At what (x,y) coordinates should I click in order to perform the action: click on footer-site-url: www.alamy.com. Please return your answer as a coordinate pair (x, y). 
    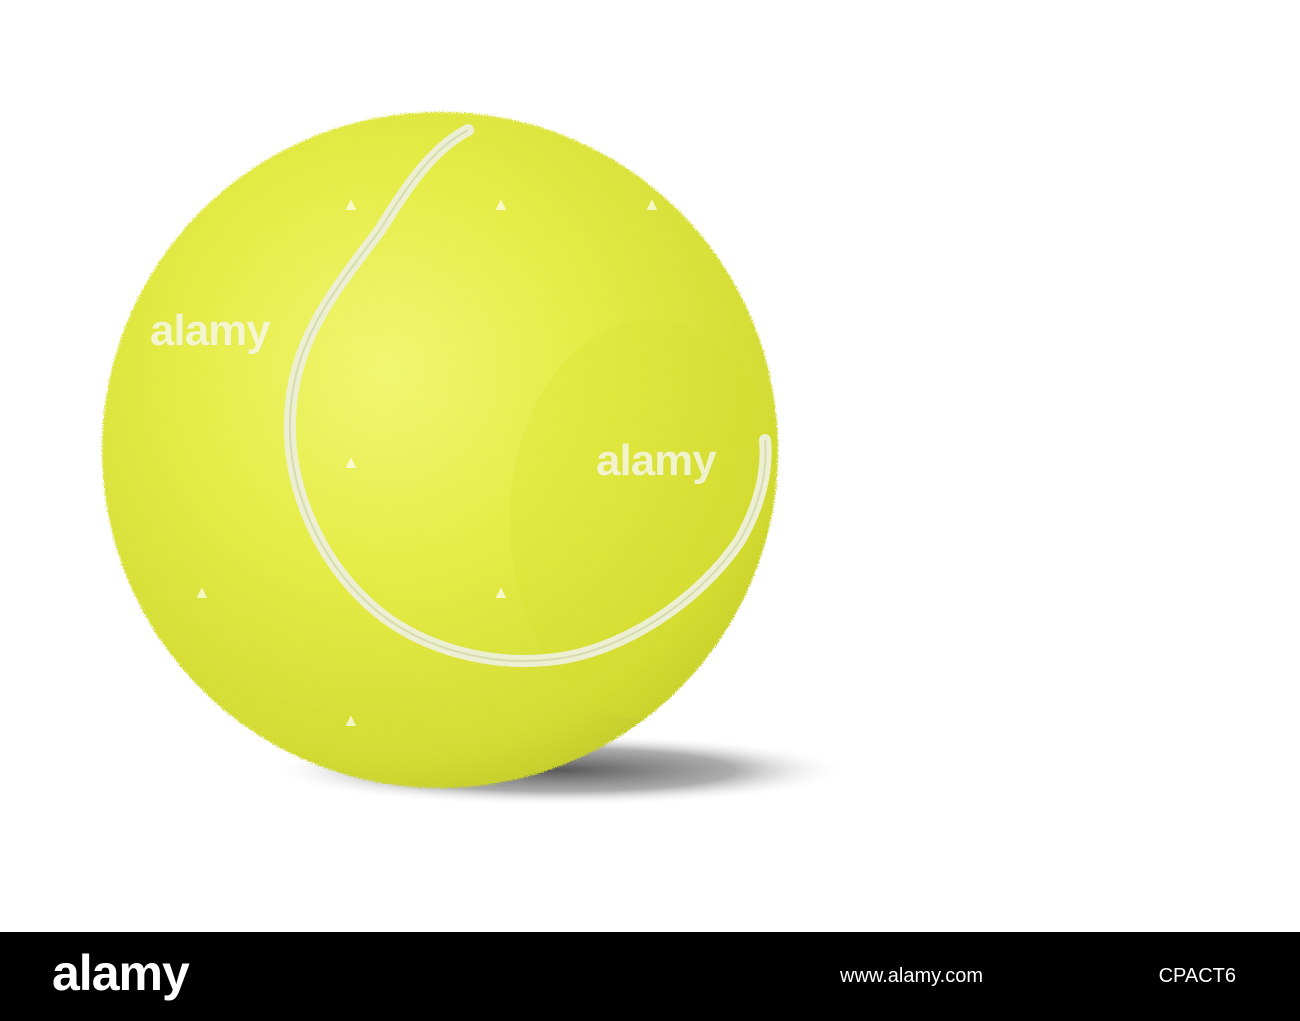
    Looking at the image, I should click on (911, 976).